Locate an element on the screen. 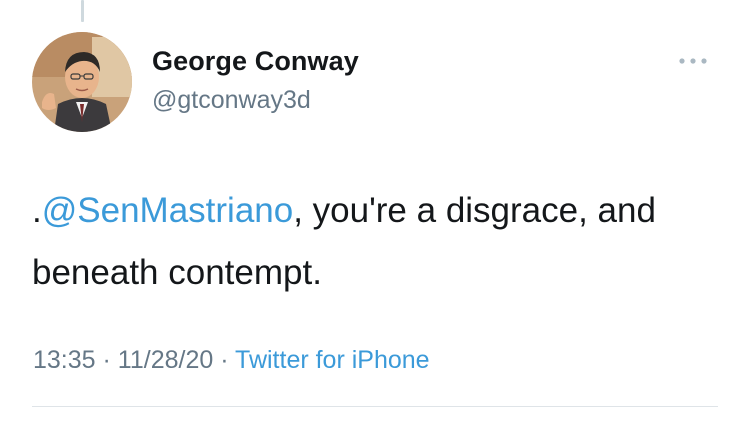 This screenshot has width=732, height=422. avatar-illustration is located at coordinates (82, 82).